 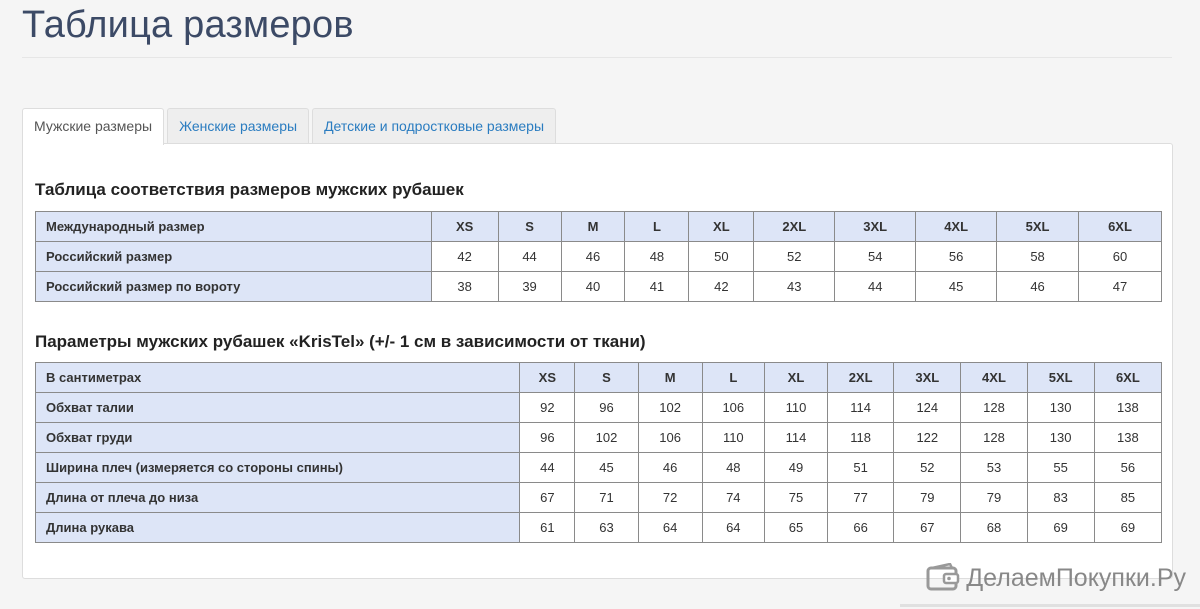 I want to click on table-cell: 71, so click(x=606, y=497).